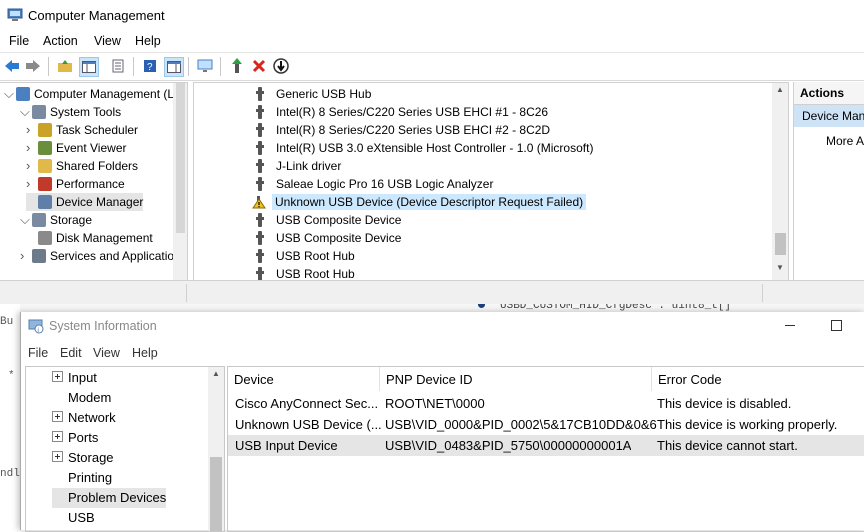  Describe the element at coordinates (145, 353) in the screenshot. I see `si-menu-help: Help` at that location.